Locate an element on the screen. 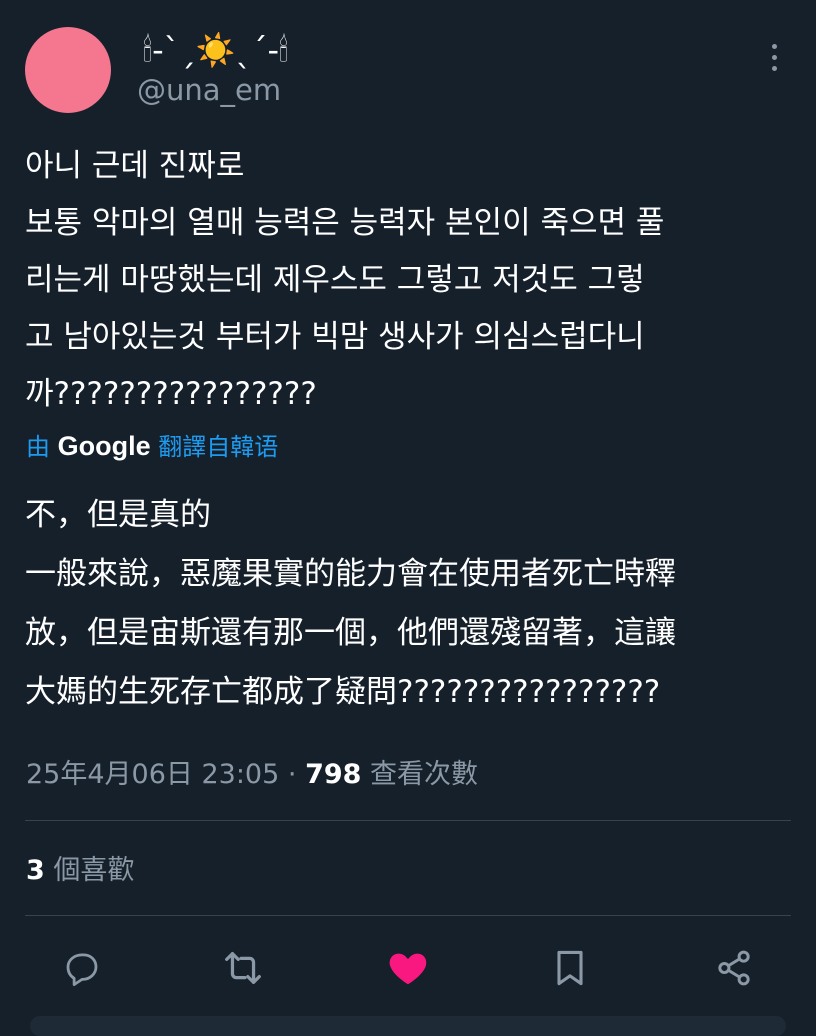 This screenshot has height=1036, width=816. translated-line: 大媽的生死存亡都成了疑問???????????????? is located at coordinates (343, 692).